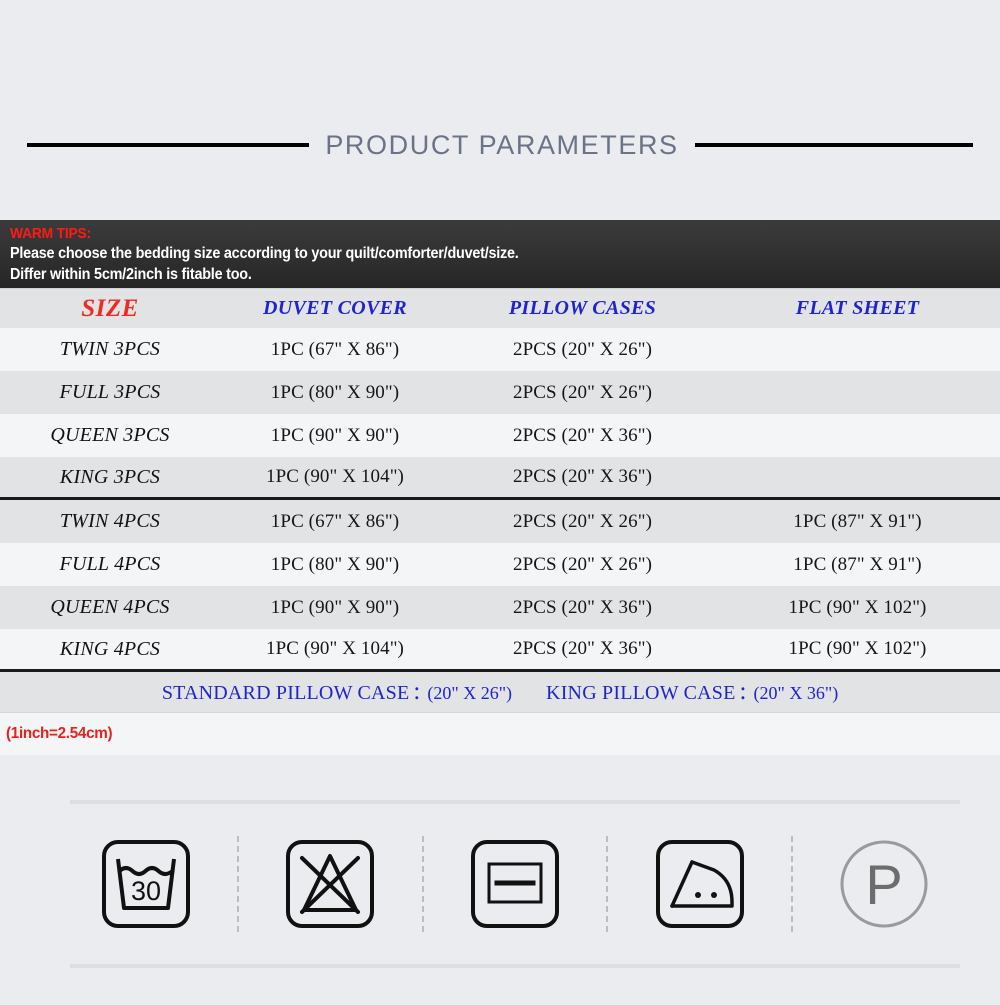 The height and width of the screenshot is (1005, 1000). What do you see at coordinates (110, 392) in the screenshot?
I see `cell-size: FULL 3PCS` at bounding box center [110, 392].